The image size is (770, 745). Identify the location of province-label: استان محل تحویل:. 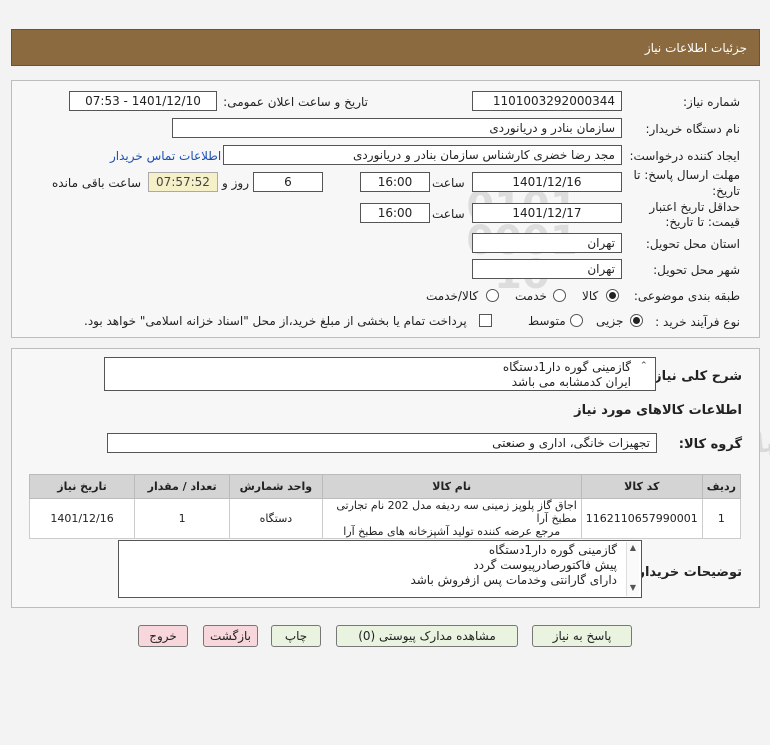
(692, 244).